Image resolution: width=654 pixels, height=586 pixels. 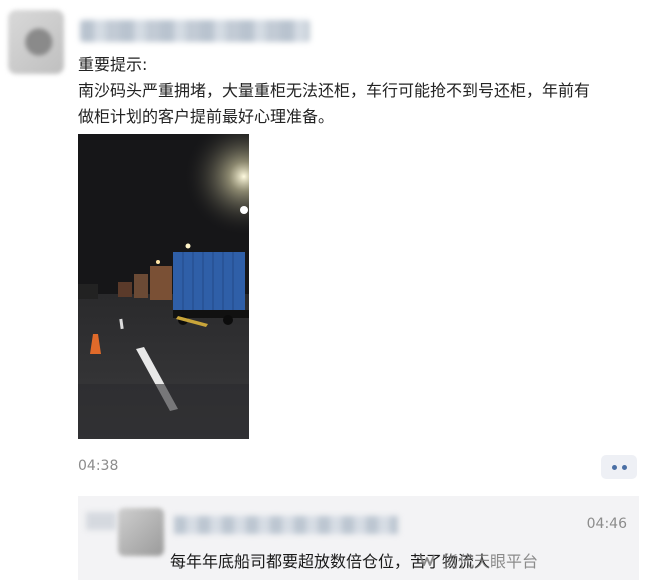 What do you see at coordinates (206, 116) in the screenshot?
I see `post-line-3: 做柜计划的客户提前最好心理准备。` at bounding box center [206, 116].